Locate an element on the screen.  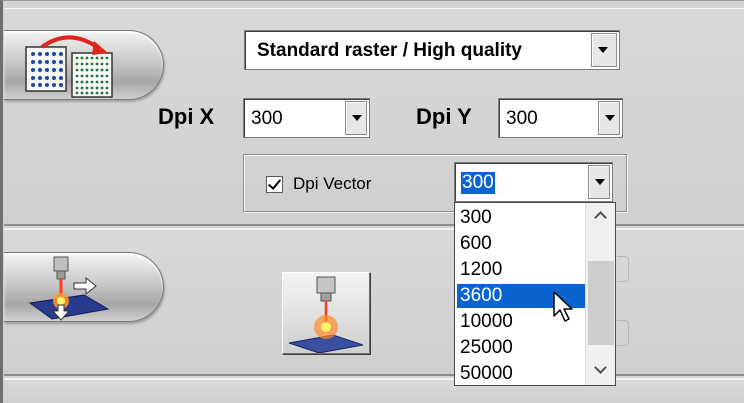
dpi-y-label: Dpi Y is located at coordinates (444, 116).